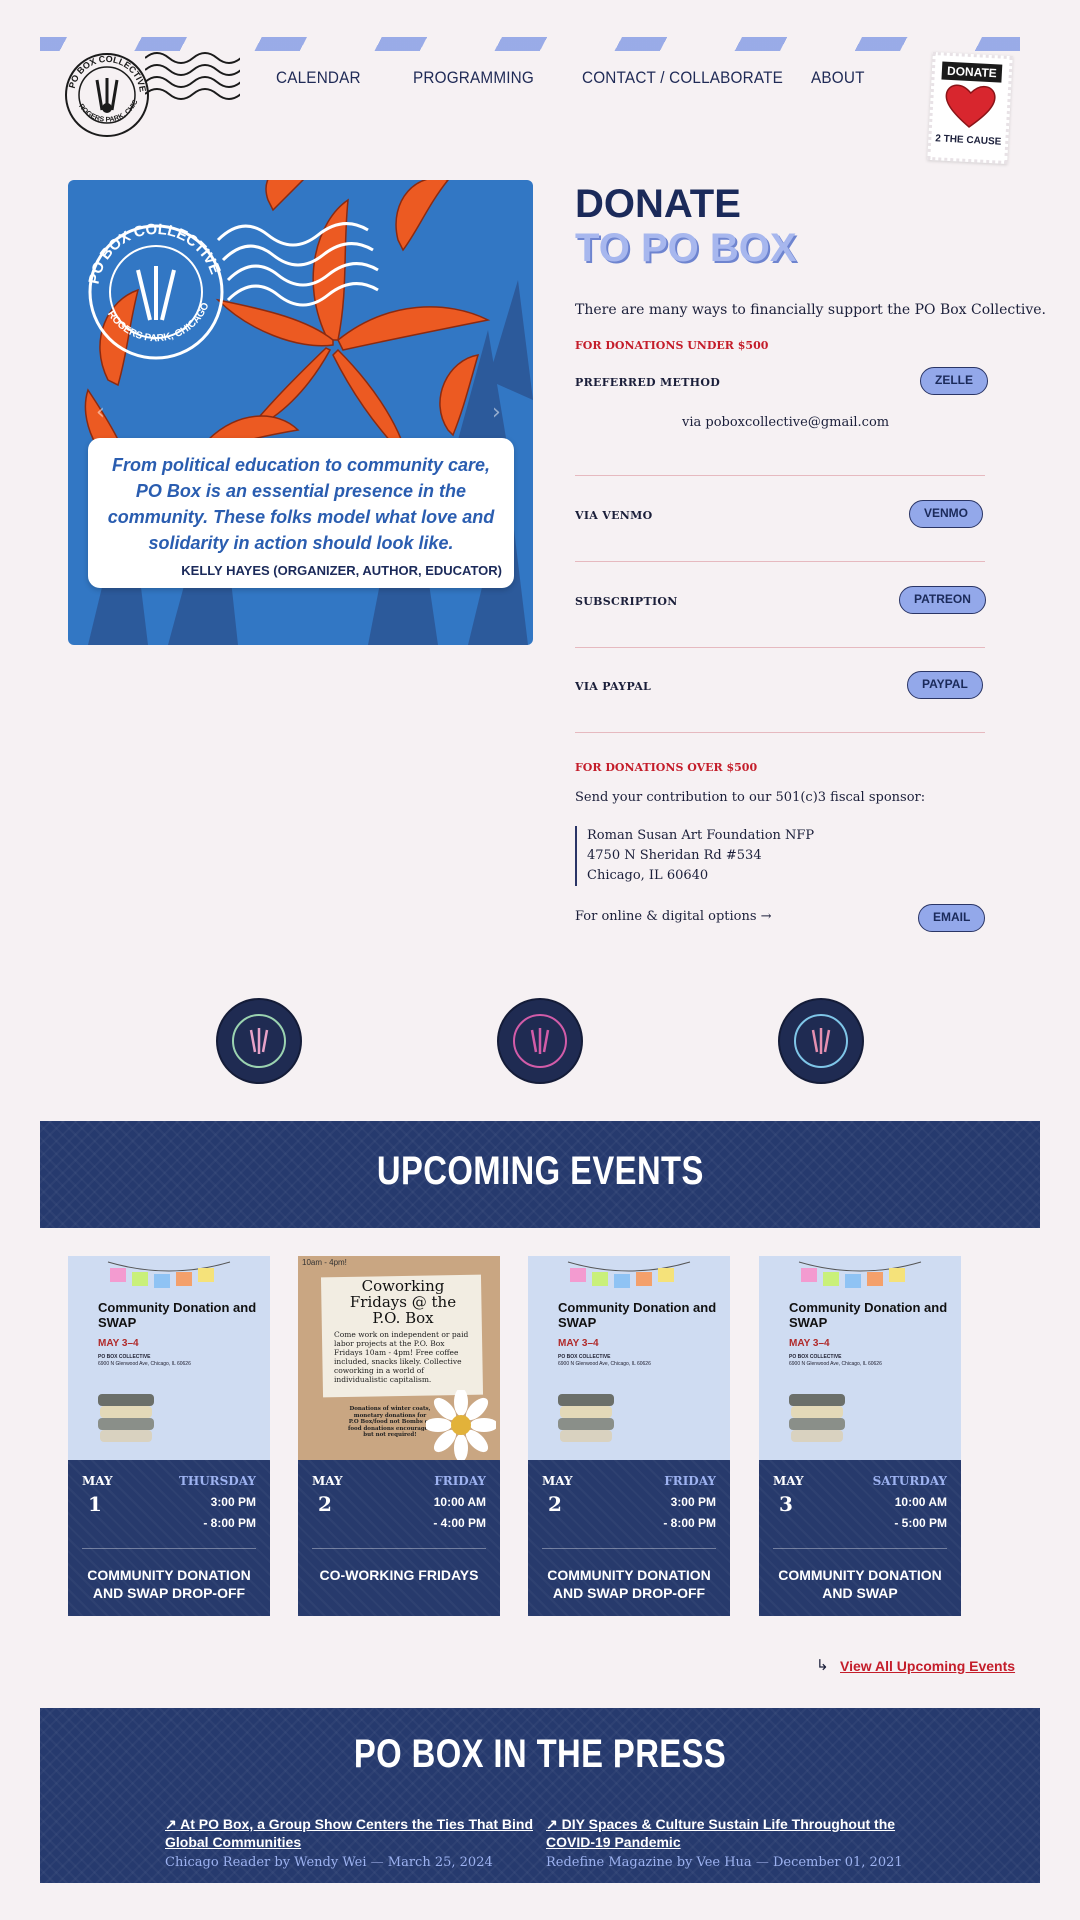  I want to click on poster-title: Coworking Fridays @ the P.O. Box, so click(403, 1302).